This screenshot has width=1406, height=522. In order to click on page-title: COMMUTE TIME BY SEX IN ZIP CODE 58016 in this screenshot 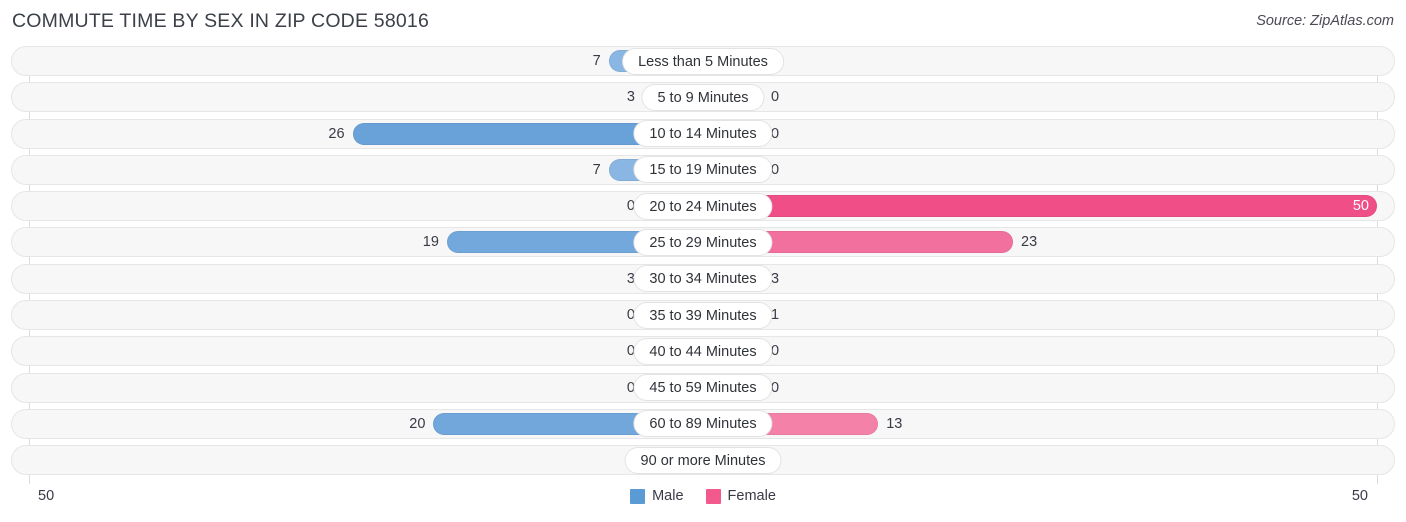, I will do `click(221, 21)`.